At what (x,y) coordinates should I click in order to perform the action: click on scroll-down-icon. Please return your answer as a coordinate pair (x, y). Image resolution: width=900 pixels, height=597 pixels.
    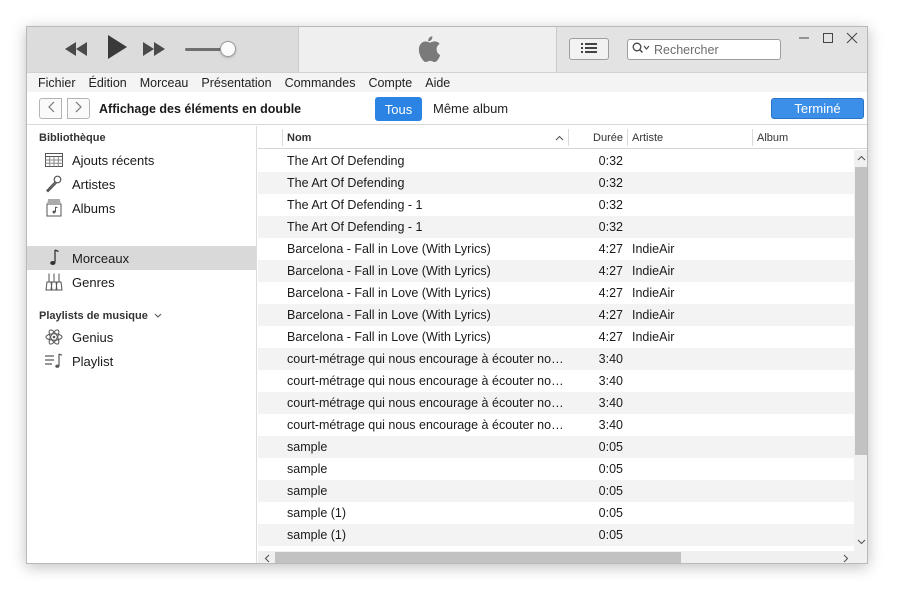
    Looking at the image, I should click on (860, 542).